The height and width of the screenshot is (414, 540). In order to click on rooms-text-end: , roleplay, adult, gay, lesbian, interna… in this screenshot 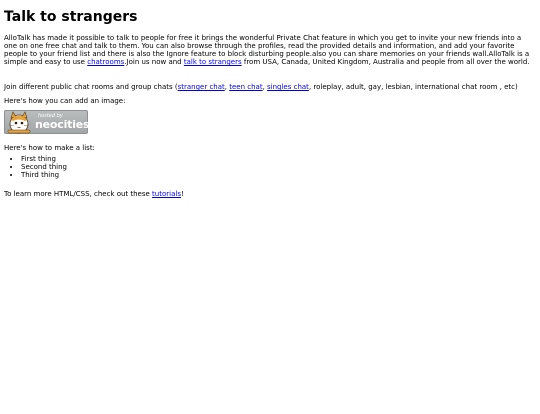, I will do `click(413, 87)`.